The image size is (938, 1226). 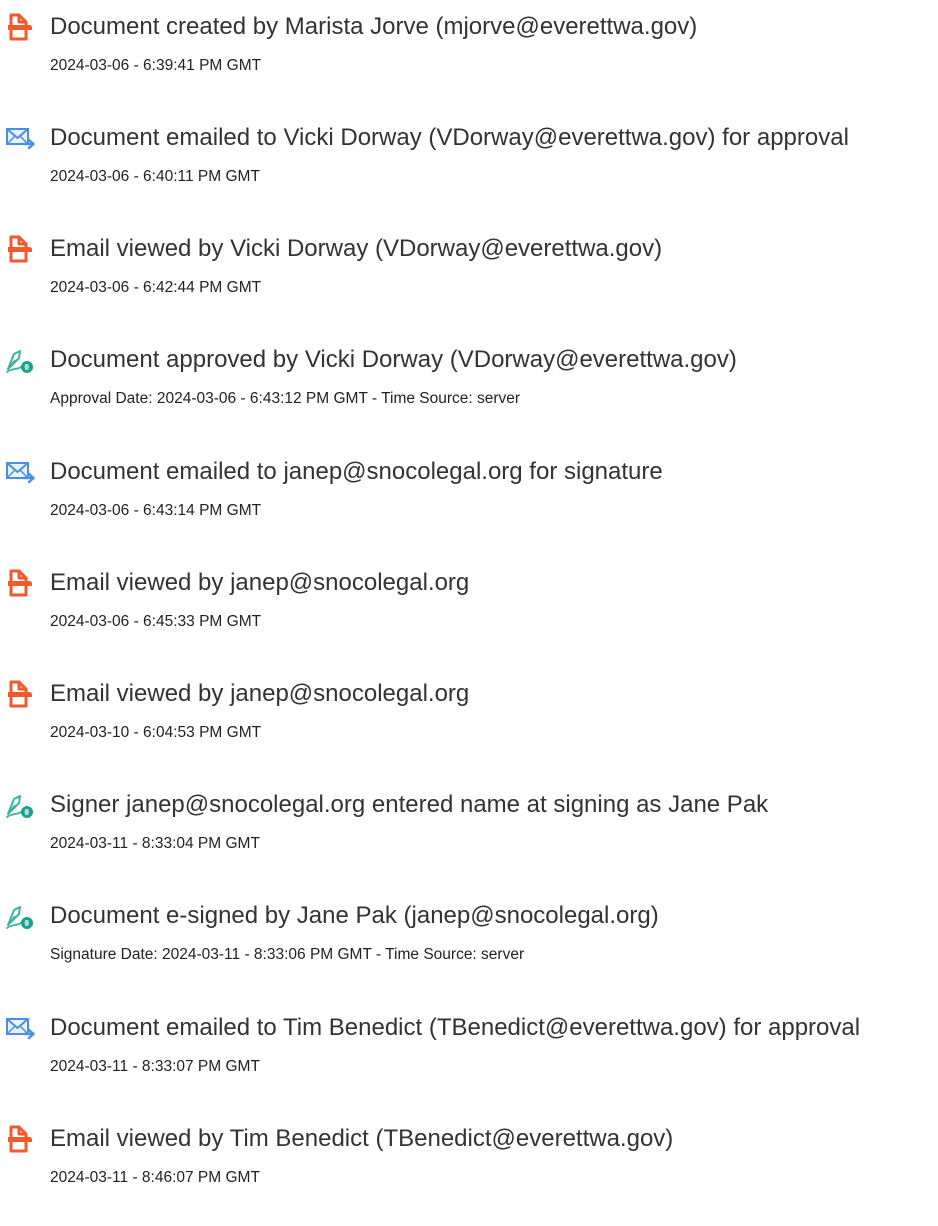 What do you see at coordinates (156, 732) in the screenshot?
I see `event-timestamp: 2024-03-10 - 6:04:53 PM GMT` at bounding box center [156, 732].